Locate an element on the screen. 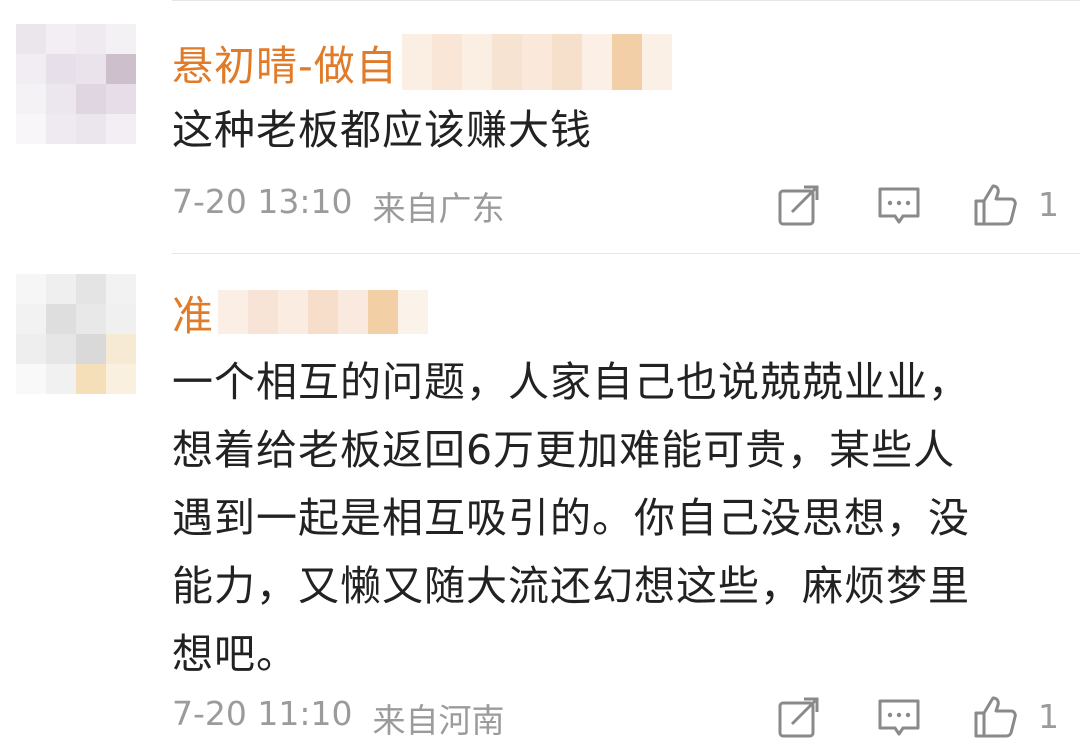 This screenshot has height=752, width=1080. comment-meta: 7-20 11:10 来自河南 is located at coordinates (338, 718).